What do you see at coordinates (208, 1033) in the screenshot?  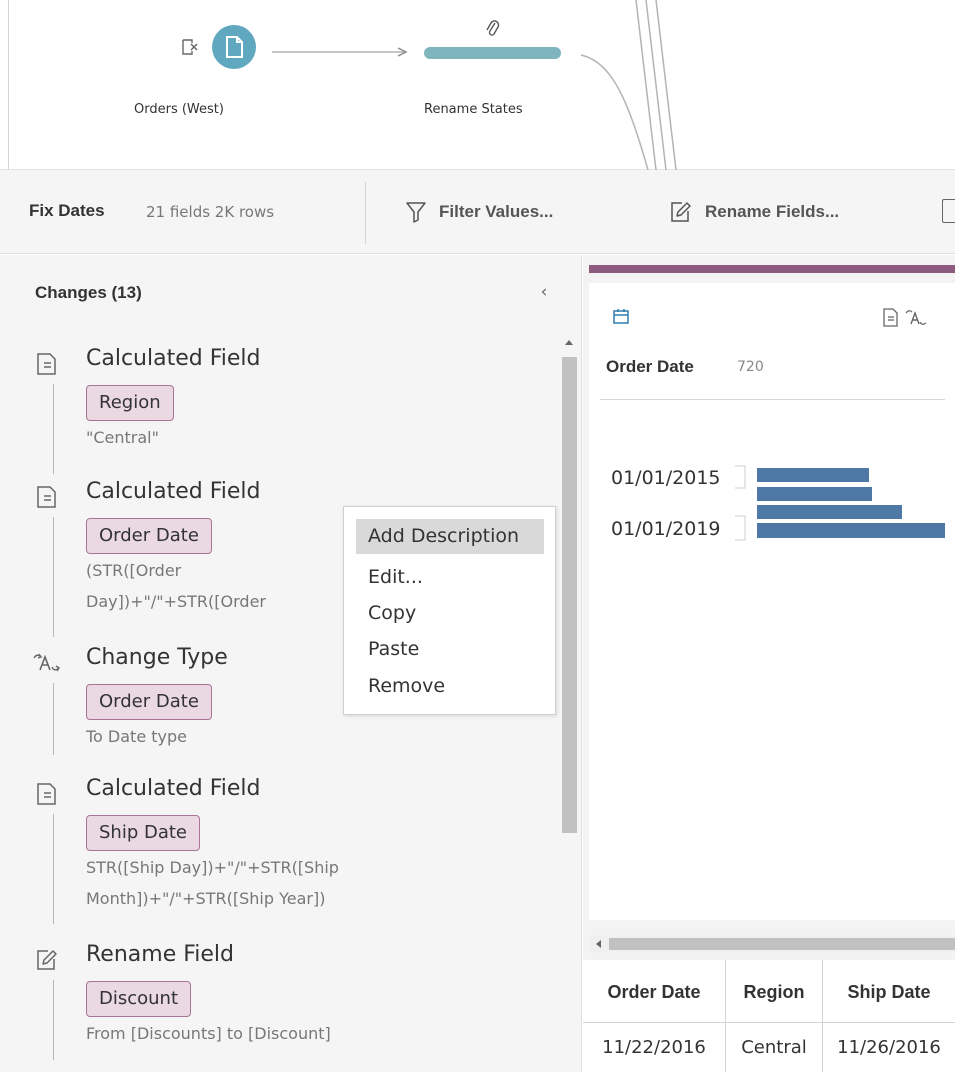 I see `change-description: From [Discounts] to [Discount]` at bounding box center [208, 1033].